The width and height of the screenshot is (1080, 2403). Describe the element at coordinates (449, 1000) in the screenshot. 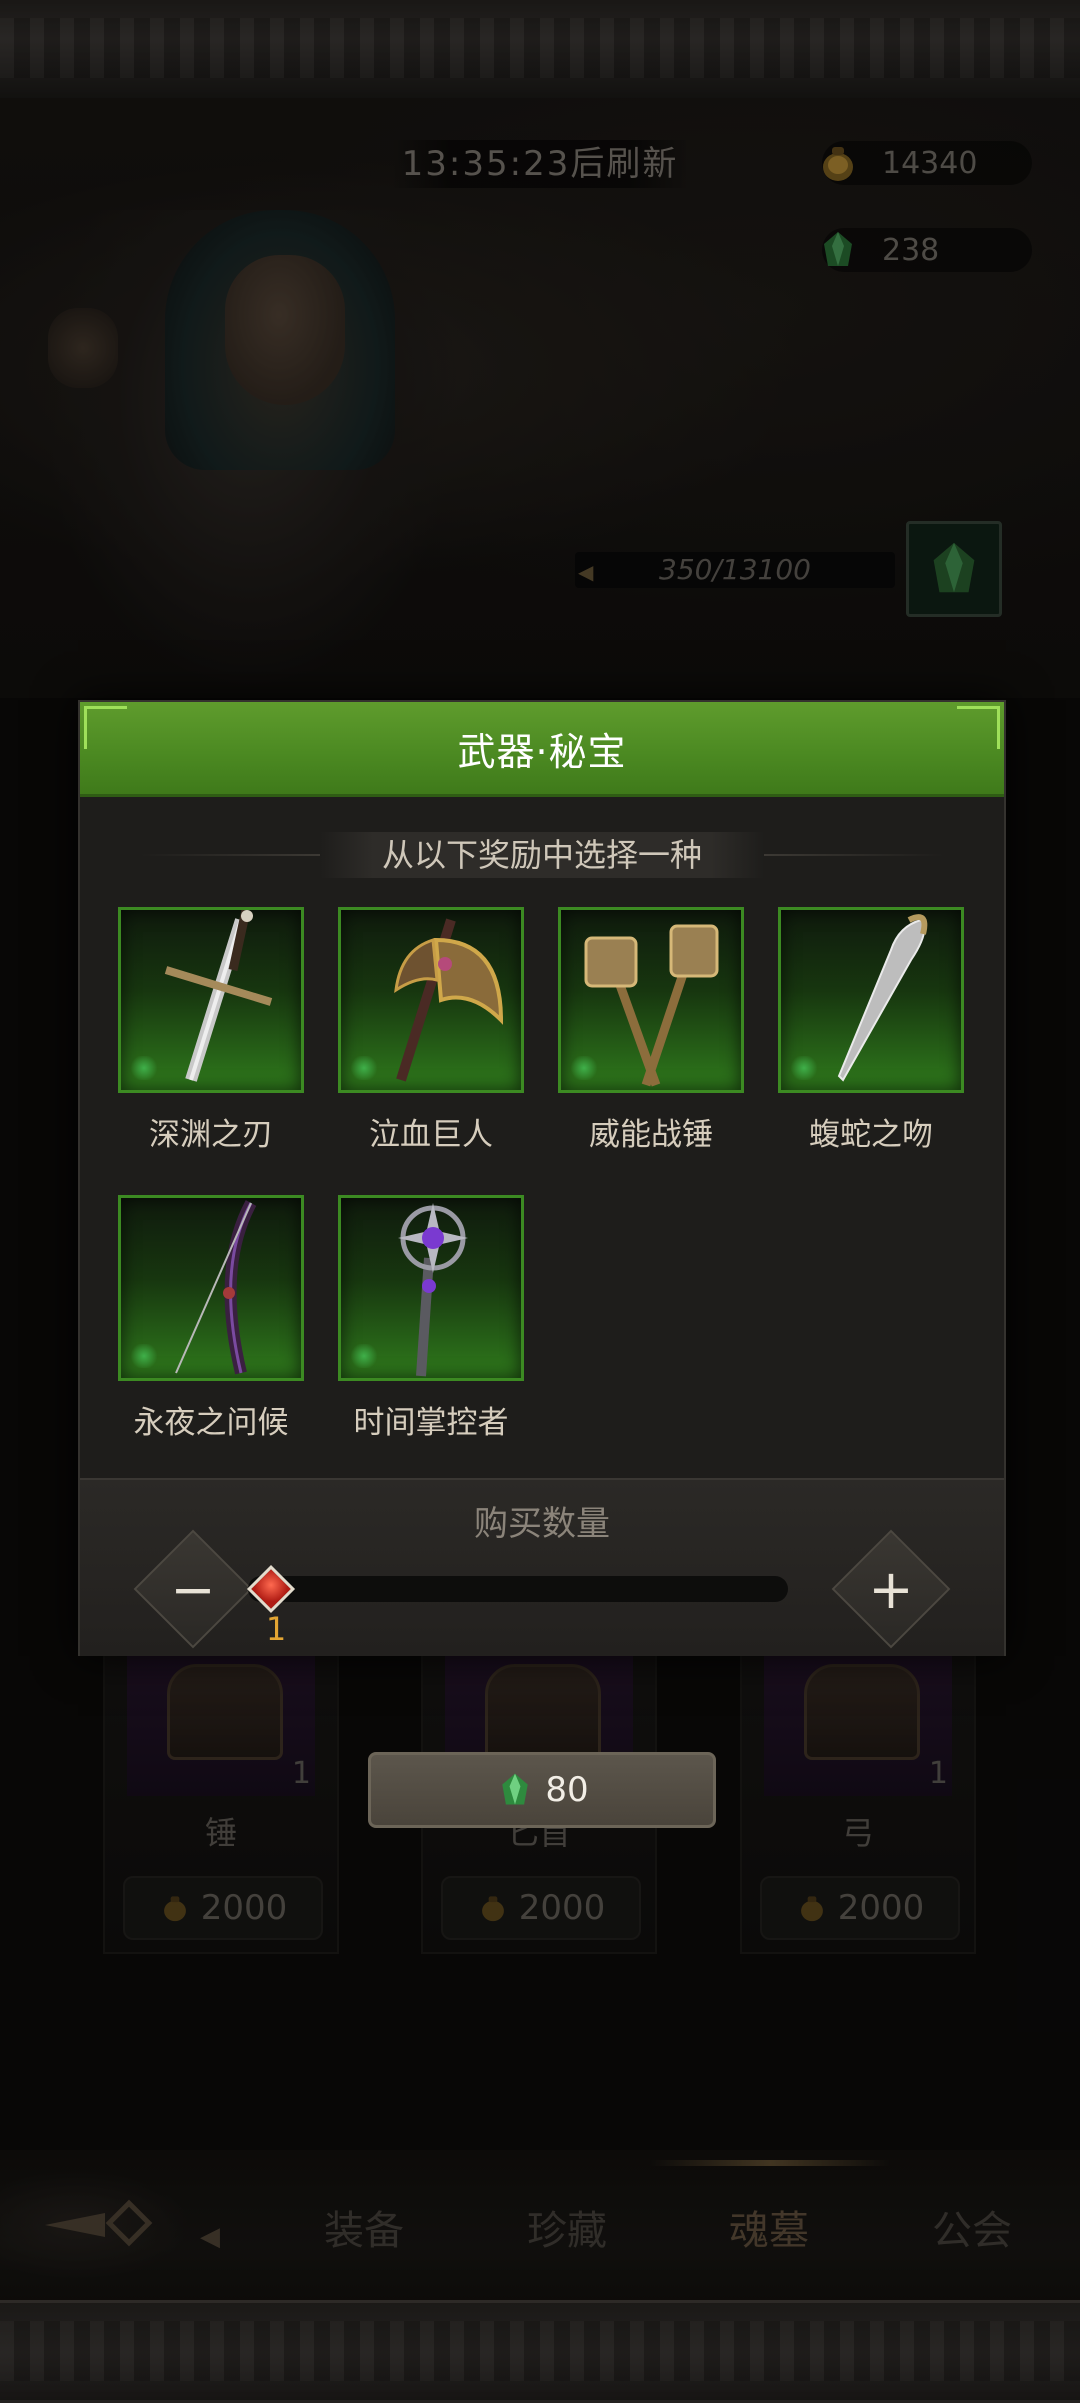

I see `axe-icon` at that location.